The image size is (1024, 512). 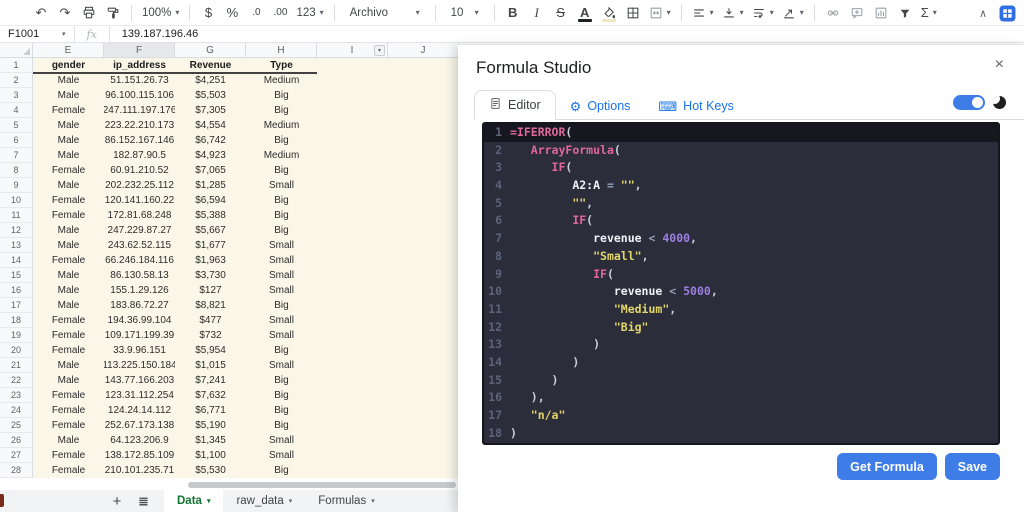 I want to click on italic-button: I, so click(x=537, y=13).